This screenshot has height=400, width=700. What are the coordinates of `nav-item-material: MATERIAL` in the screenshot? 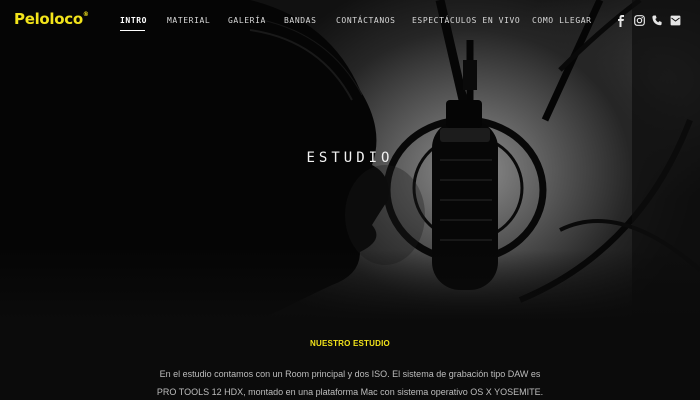 It's located at (188, 20).